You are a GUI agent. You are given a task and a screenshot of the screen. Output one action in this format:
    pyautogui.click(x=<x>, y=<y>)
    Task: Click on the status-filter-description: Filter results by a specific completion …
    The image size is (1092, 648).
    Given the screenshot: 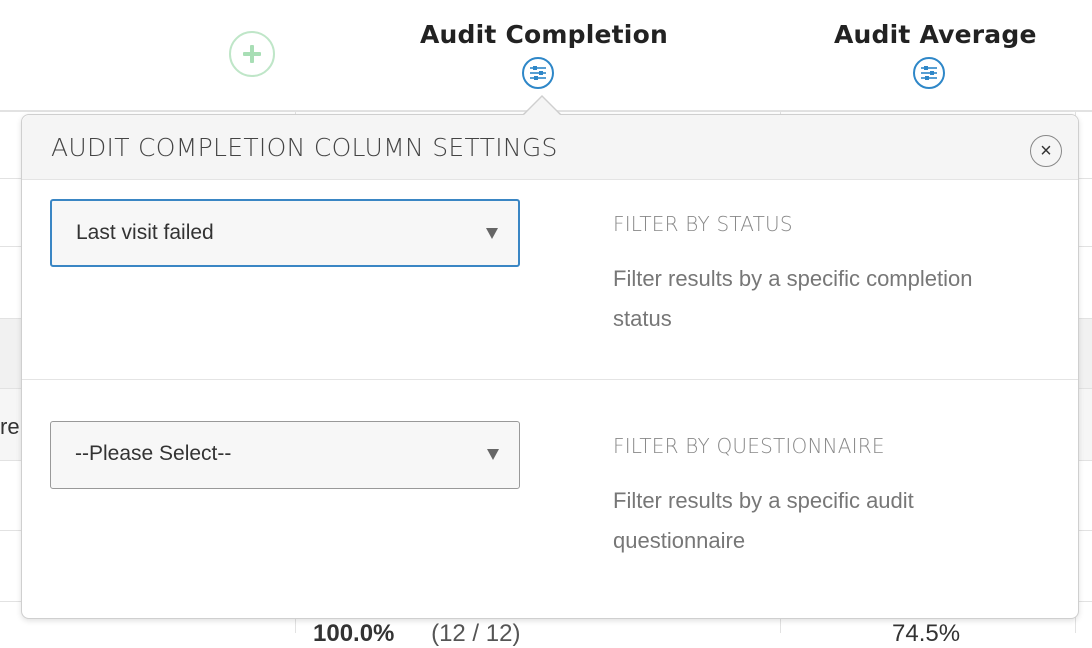 What is the action you would take?
    pyautogui.click(x=793, y=298)
    